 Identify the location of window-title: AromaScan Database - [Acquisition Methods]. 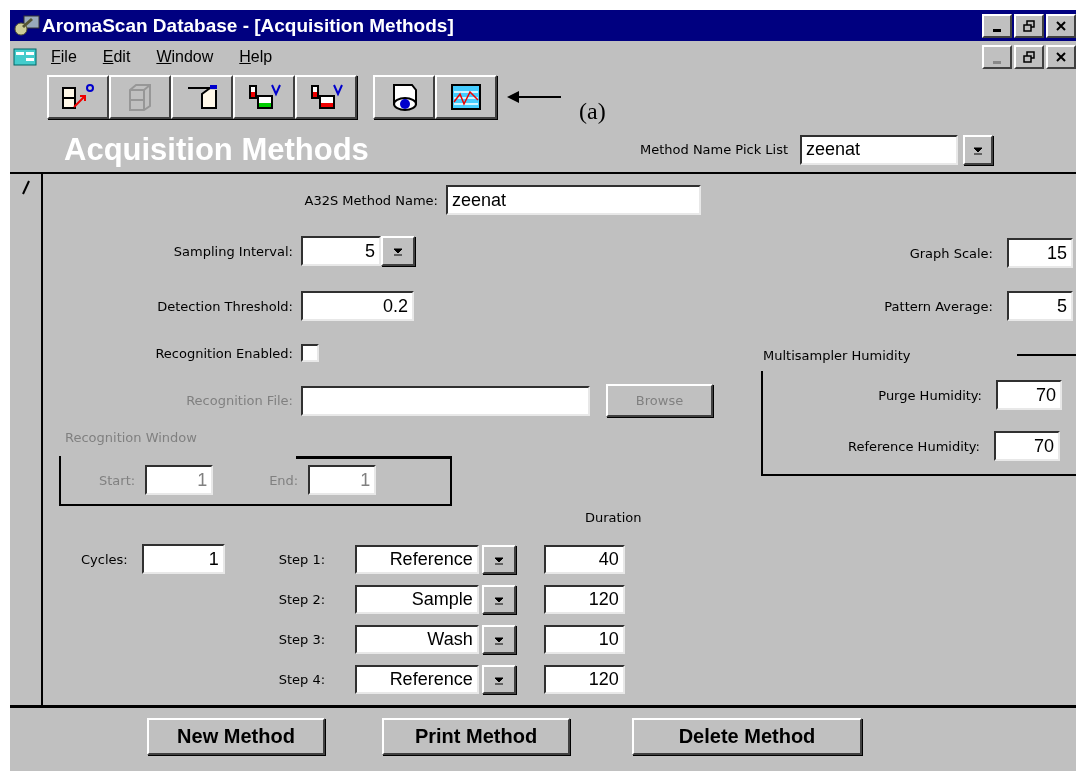
(248, 25).